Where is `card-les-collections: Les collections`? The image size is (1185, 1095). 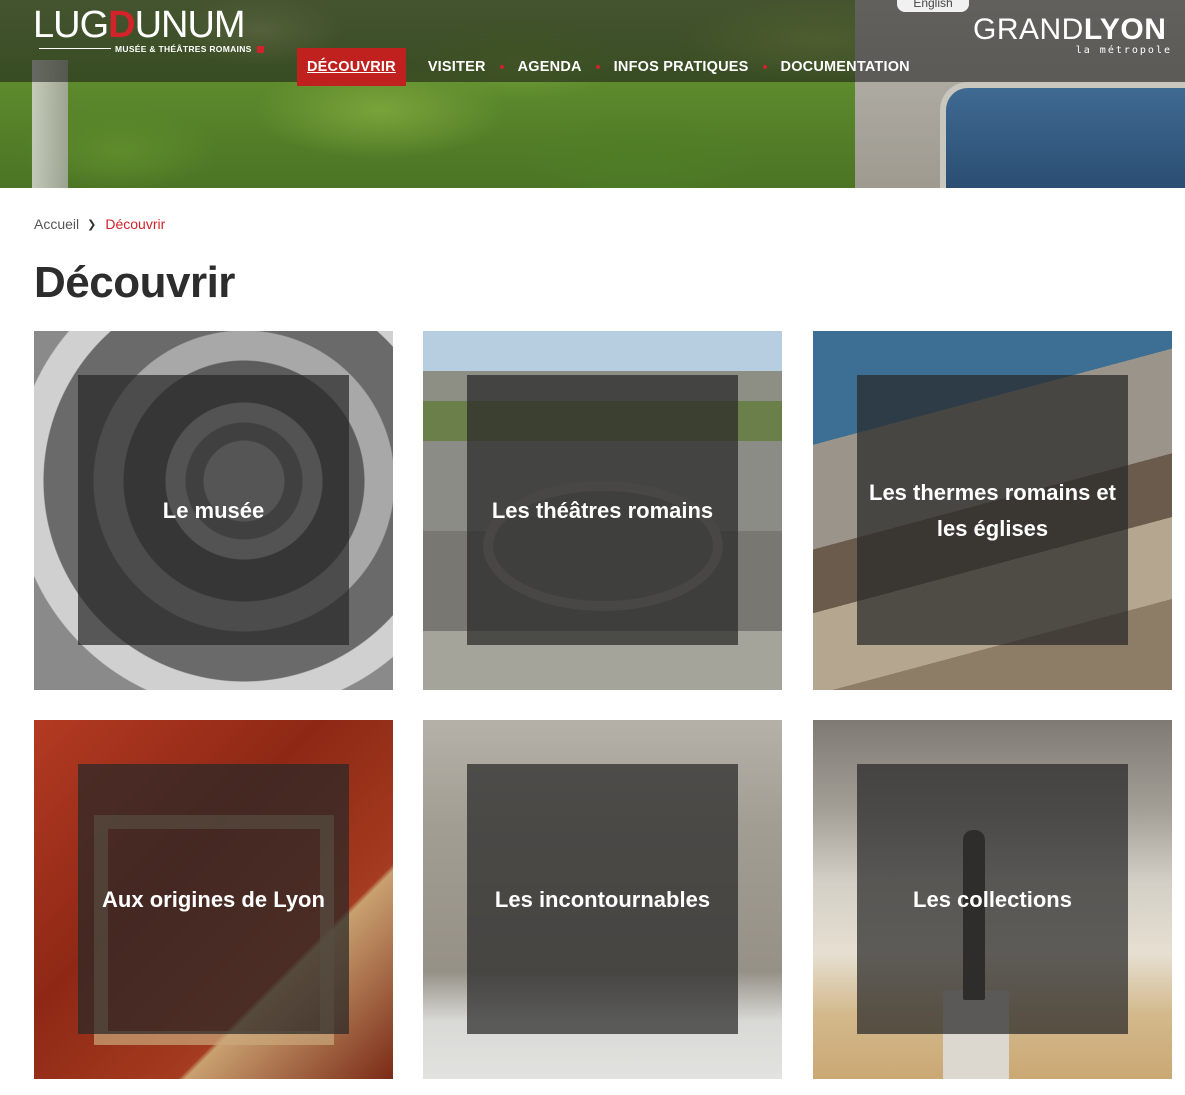 card-les-collections: Les collections is located at coordinates (992, 899).